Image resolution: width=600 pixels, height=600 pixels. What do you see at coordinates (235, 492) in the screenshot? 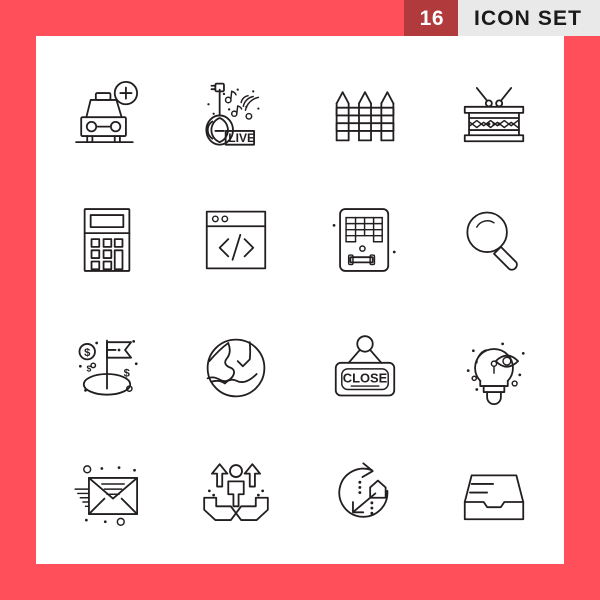
I see `employee-support-icon` at bounding box center [235, 492].